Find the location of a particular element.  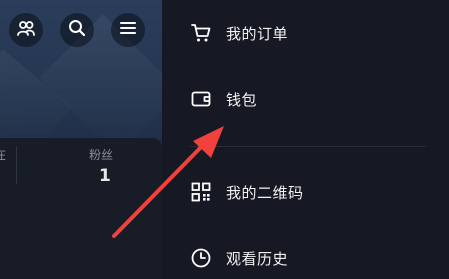

search-icon is located at coordinates (77, 30).